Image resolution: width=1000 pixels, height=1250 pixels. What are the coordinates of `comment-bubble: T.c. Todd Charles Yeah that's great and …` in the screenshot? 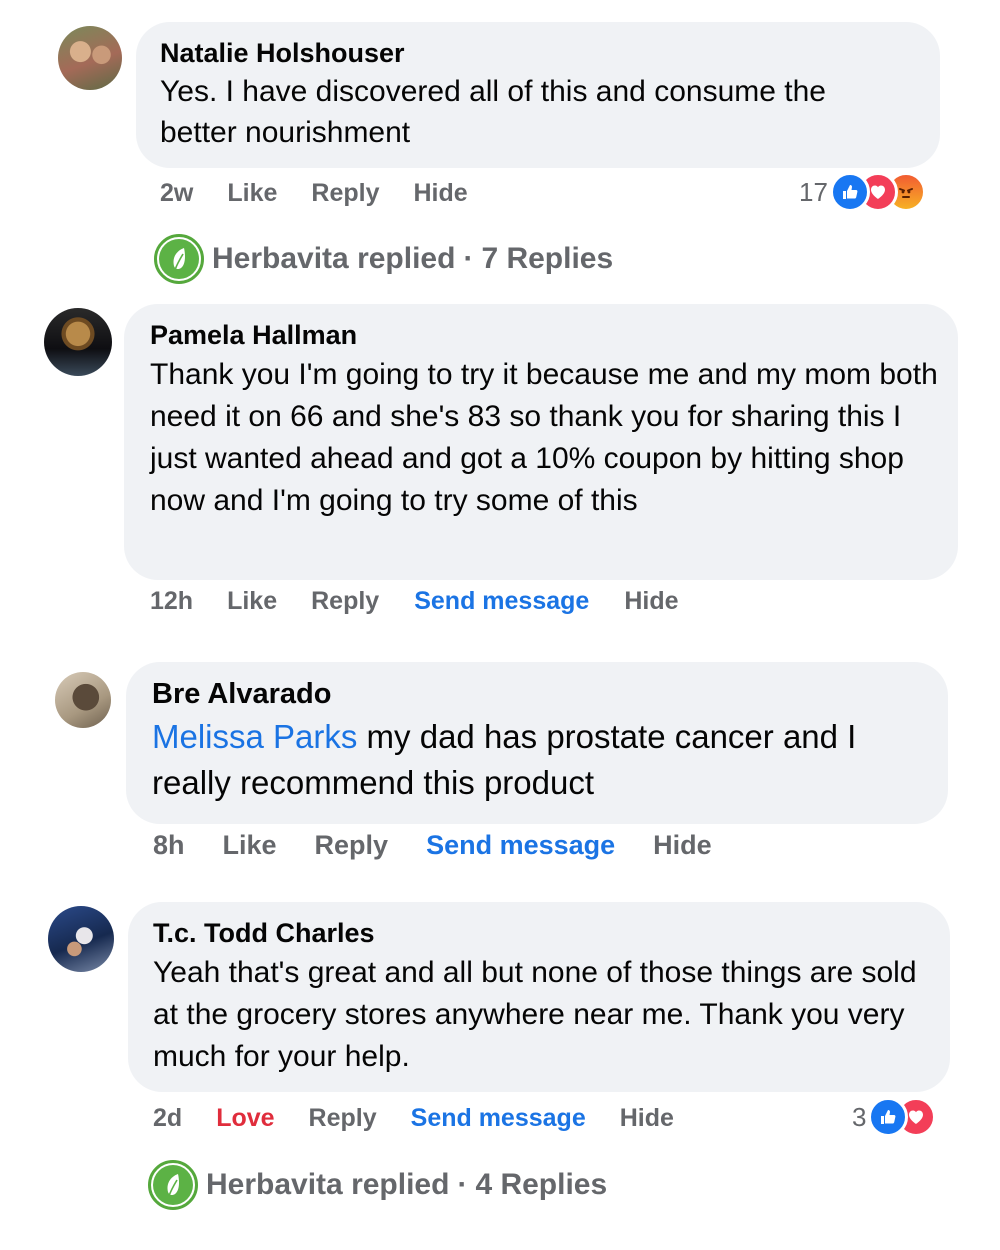 It's located at (539, 997).